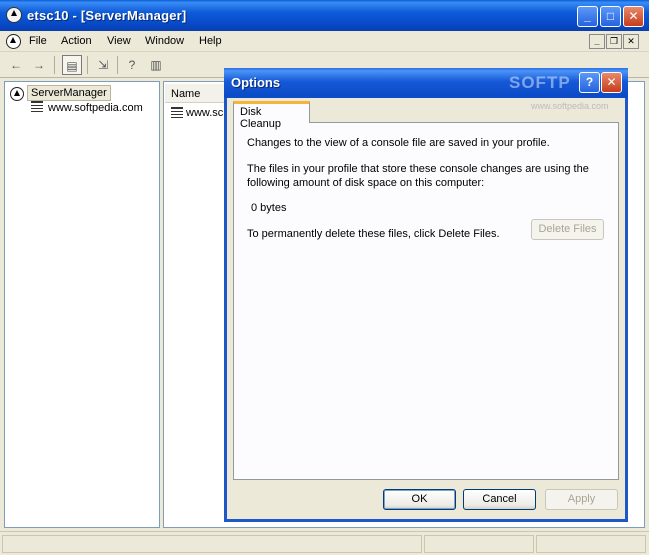 The image size is (649, 555). I want to click on menu-bar: File Action View Window Help _ ❐ ✕, so click(324, 41).